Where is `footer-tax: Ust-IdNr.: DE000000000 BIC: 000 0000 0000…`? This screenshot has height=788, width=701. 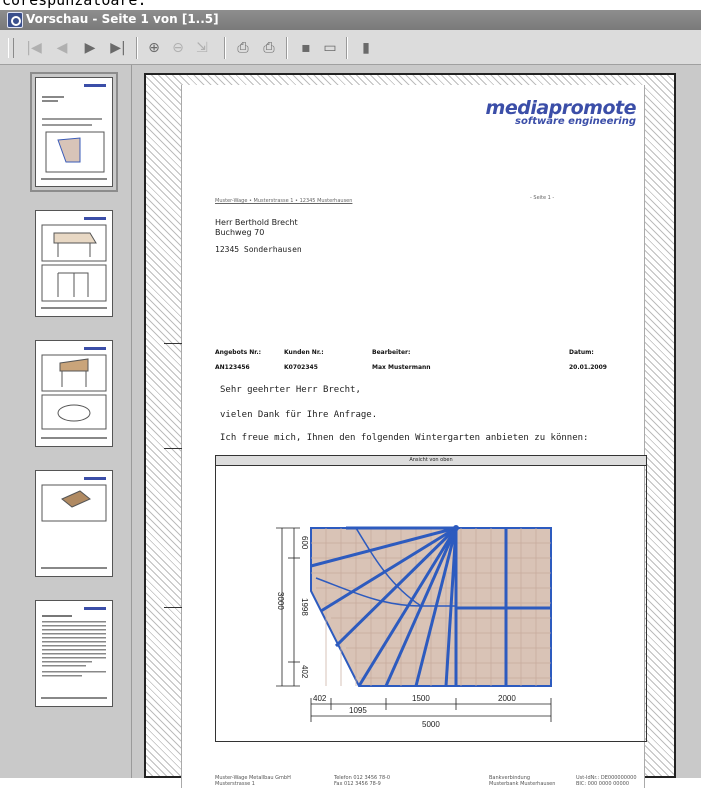 footer-tax: Ust-IdNr.: DE000000000 BIC: 000 0000 0000… is located at coordinates (606, 781).